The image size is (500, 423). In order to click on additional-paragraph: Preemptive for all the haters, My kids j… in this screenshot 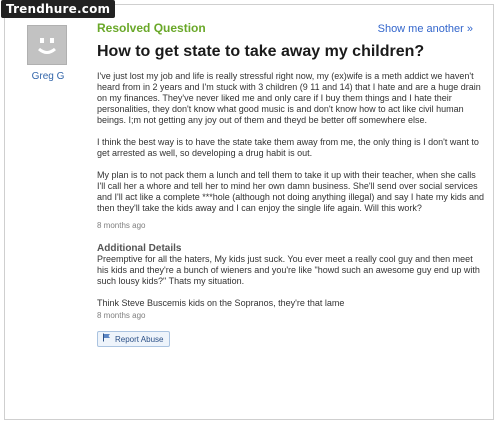, I will do `click(288, 270)`.